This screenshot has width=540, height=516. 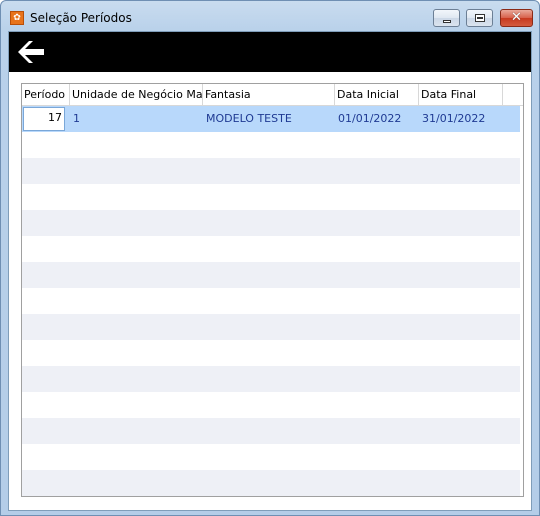 I want to click on maximize-icon, so click(x=480, y=18).